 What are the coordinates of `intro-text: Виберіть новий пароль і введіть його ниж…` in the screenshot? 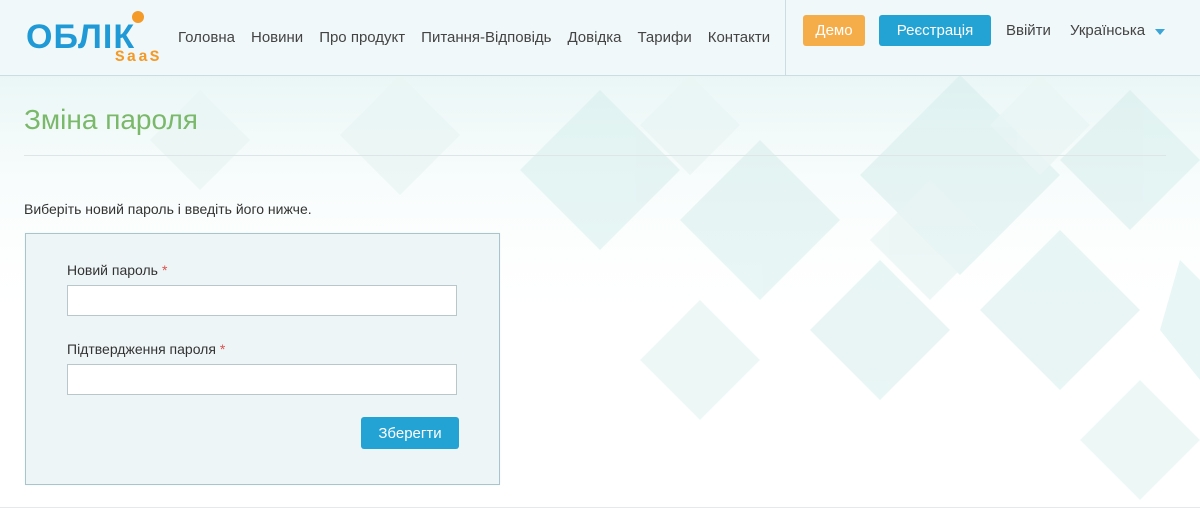 It's located at (168, 209).